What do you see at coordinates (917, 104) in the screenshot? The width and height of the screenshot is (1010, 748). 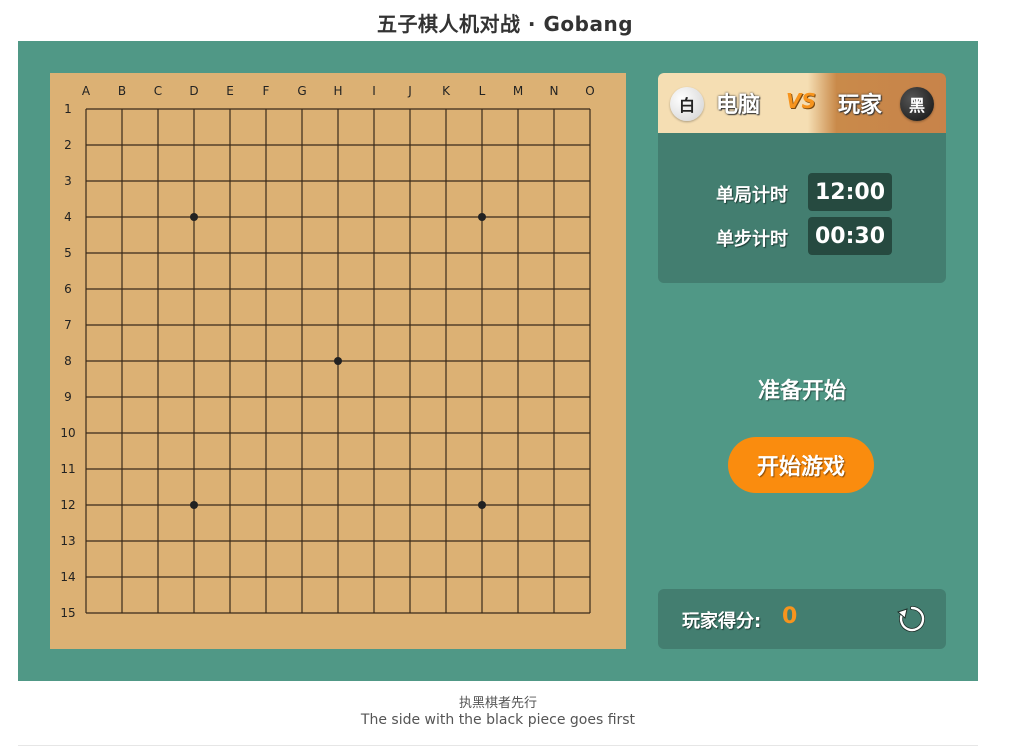 I see `black-stone-icon: 黑` at bounding box center [917, 104].